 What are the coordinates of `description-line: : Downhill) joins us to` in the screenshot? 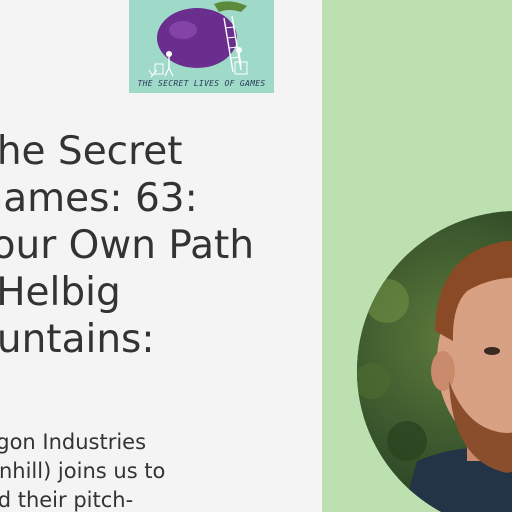 It's located at (83, 471).